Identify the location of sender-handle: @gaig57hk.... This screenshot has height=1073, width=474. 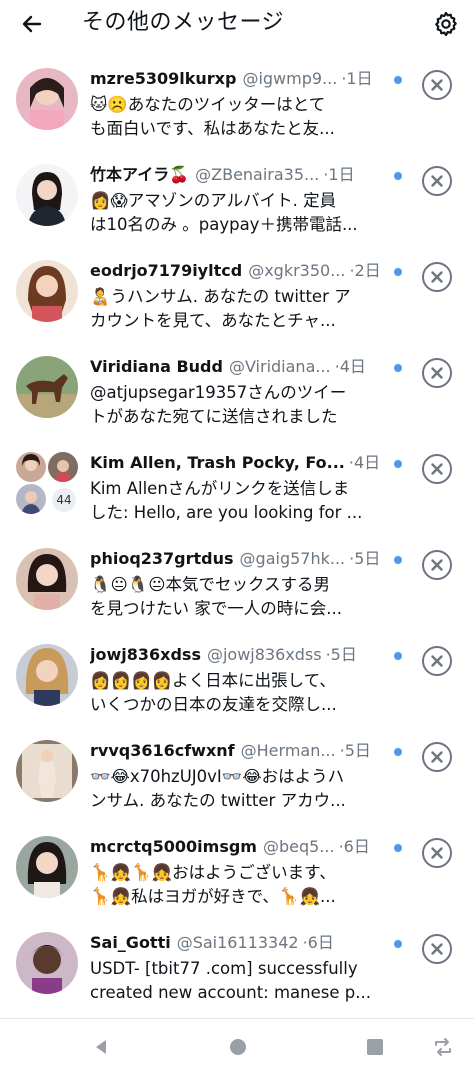
(292, 558).